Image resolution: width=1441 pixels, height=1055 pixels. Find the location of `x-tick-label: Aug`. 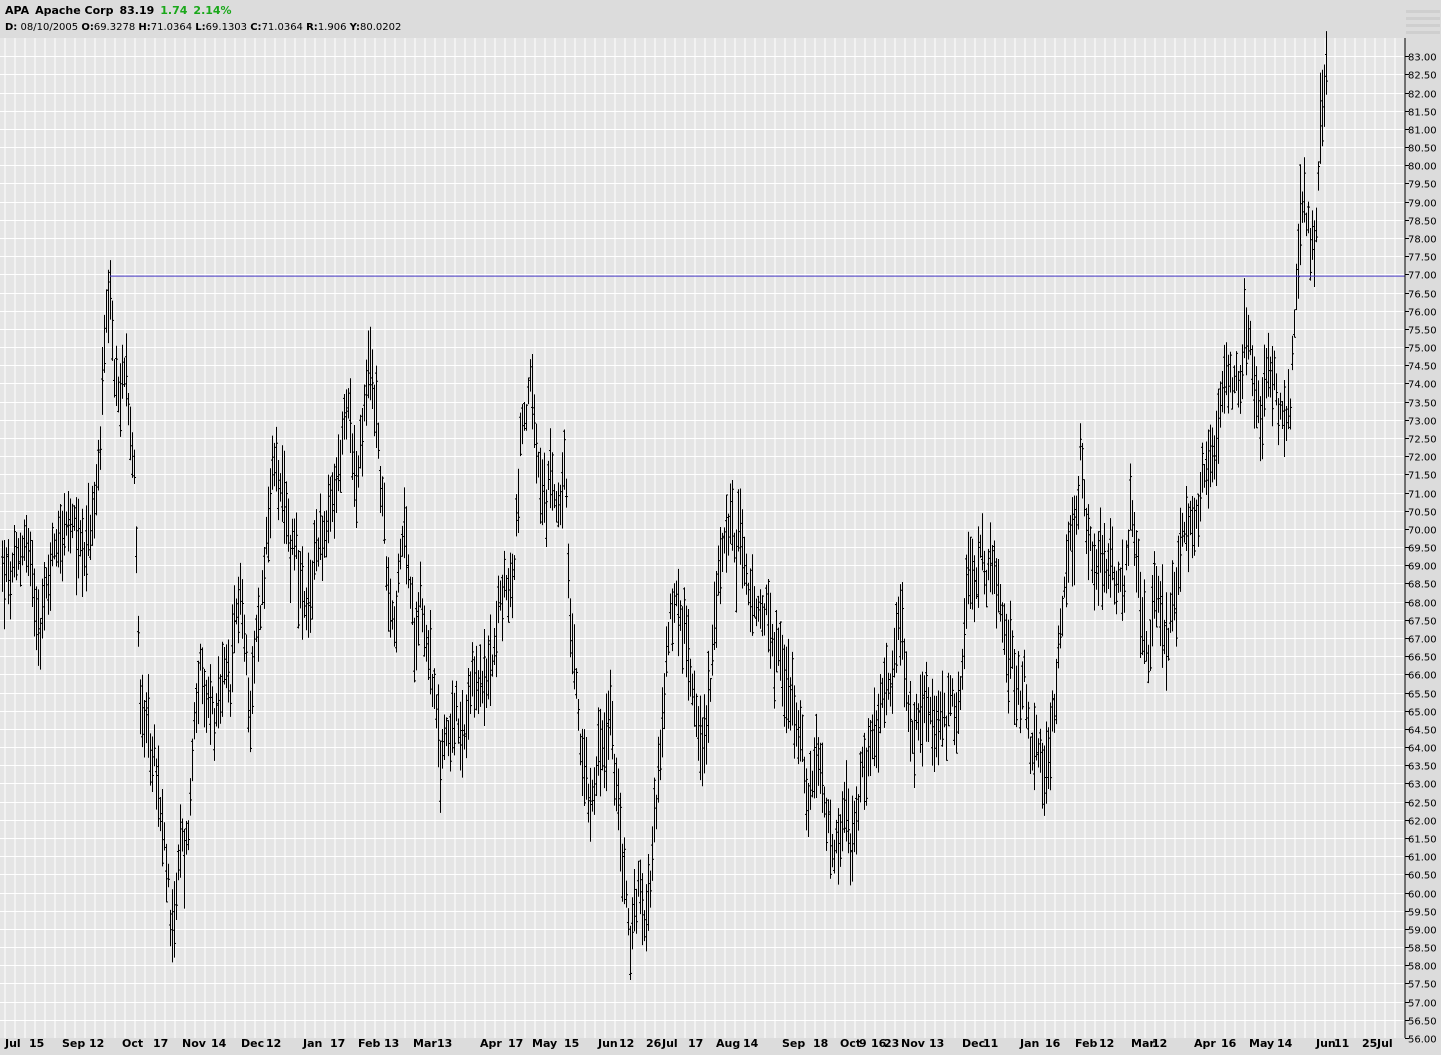

x-tick-label: Aug is located at coordinates (728, 1043).